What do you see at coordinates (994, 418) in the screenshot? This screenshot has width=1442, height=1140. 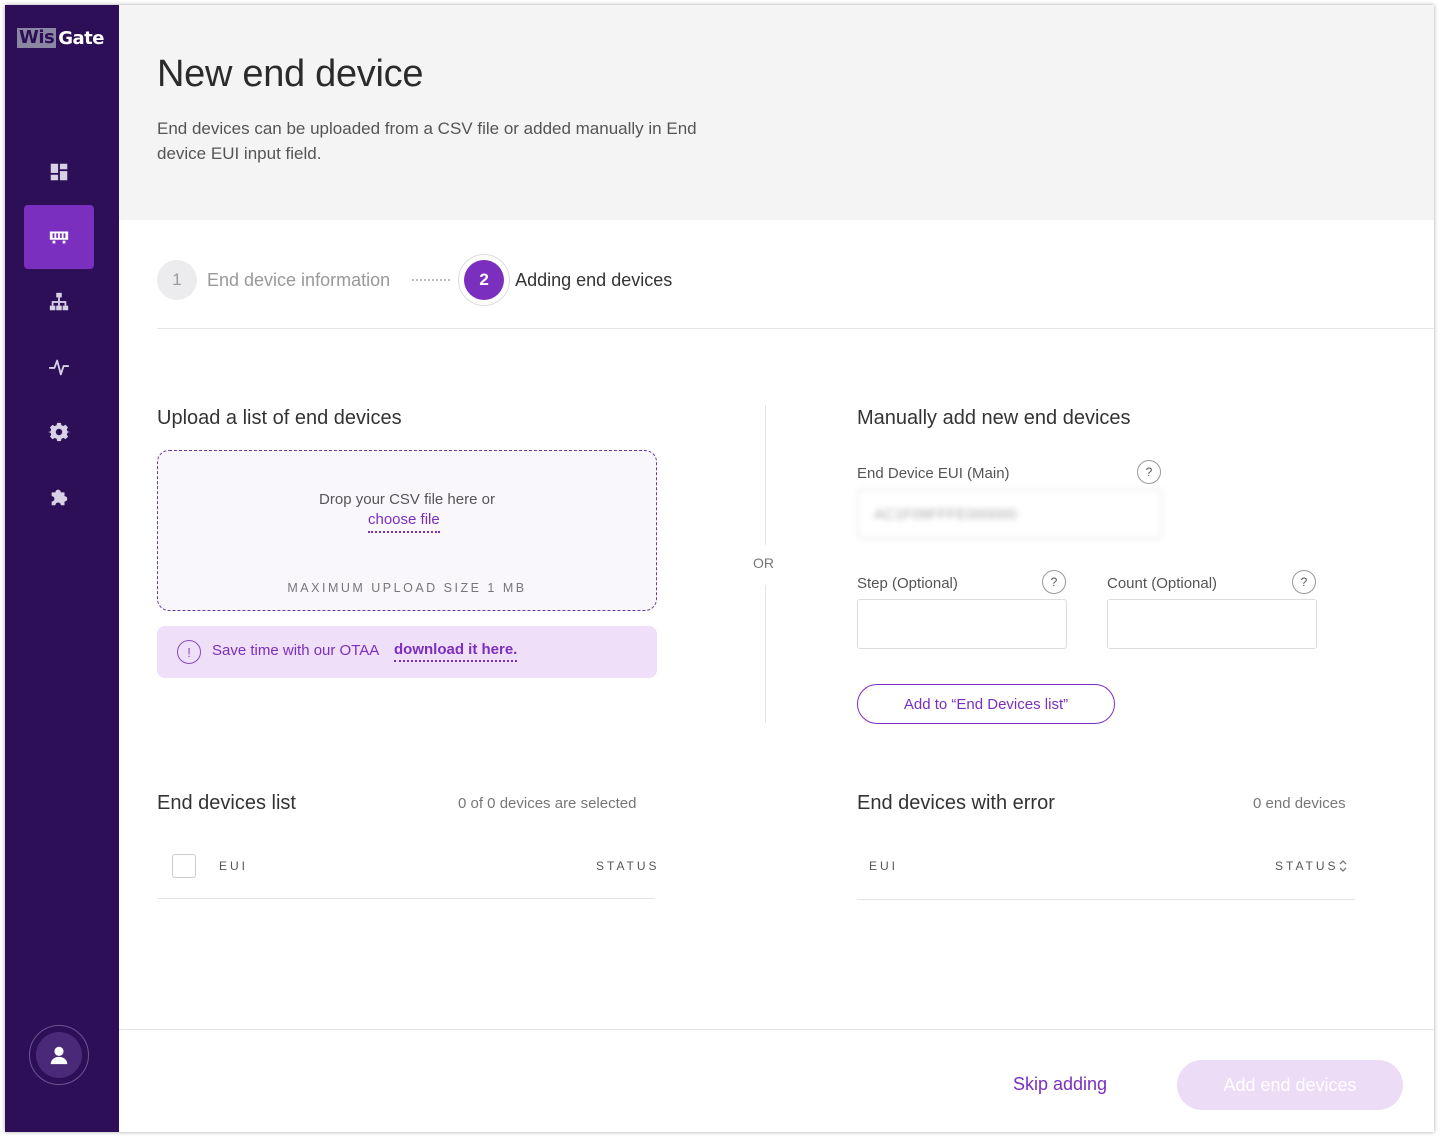 I see `manual-title: Manually add new end devices` at bounding box center [994, 418].